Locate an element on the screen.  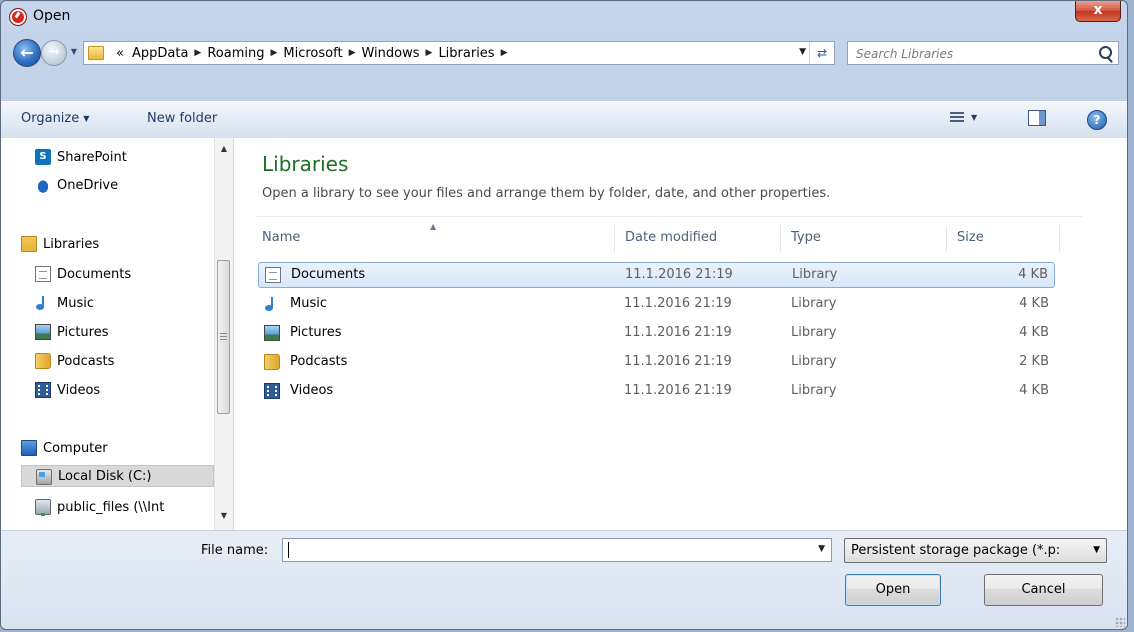
documents-icon is located at coordinates (43, 274).